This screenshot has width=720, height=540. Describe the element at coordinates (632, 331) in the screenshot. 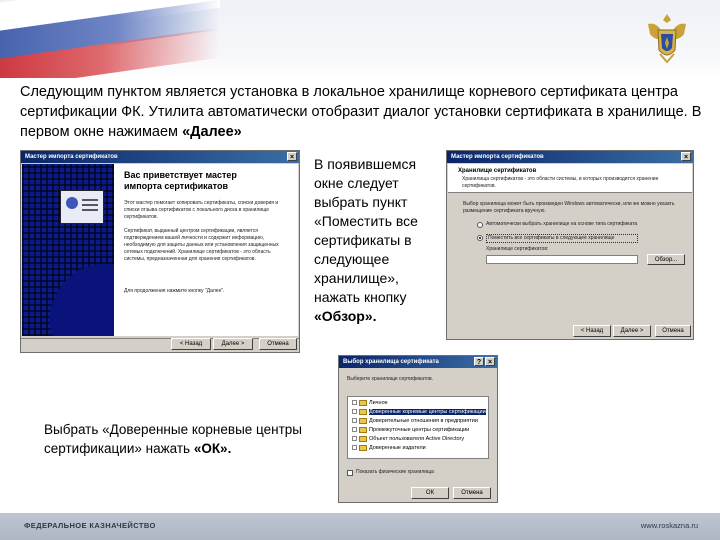

I see `wizard2-next-button: Далее >` at that location.